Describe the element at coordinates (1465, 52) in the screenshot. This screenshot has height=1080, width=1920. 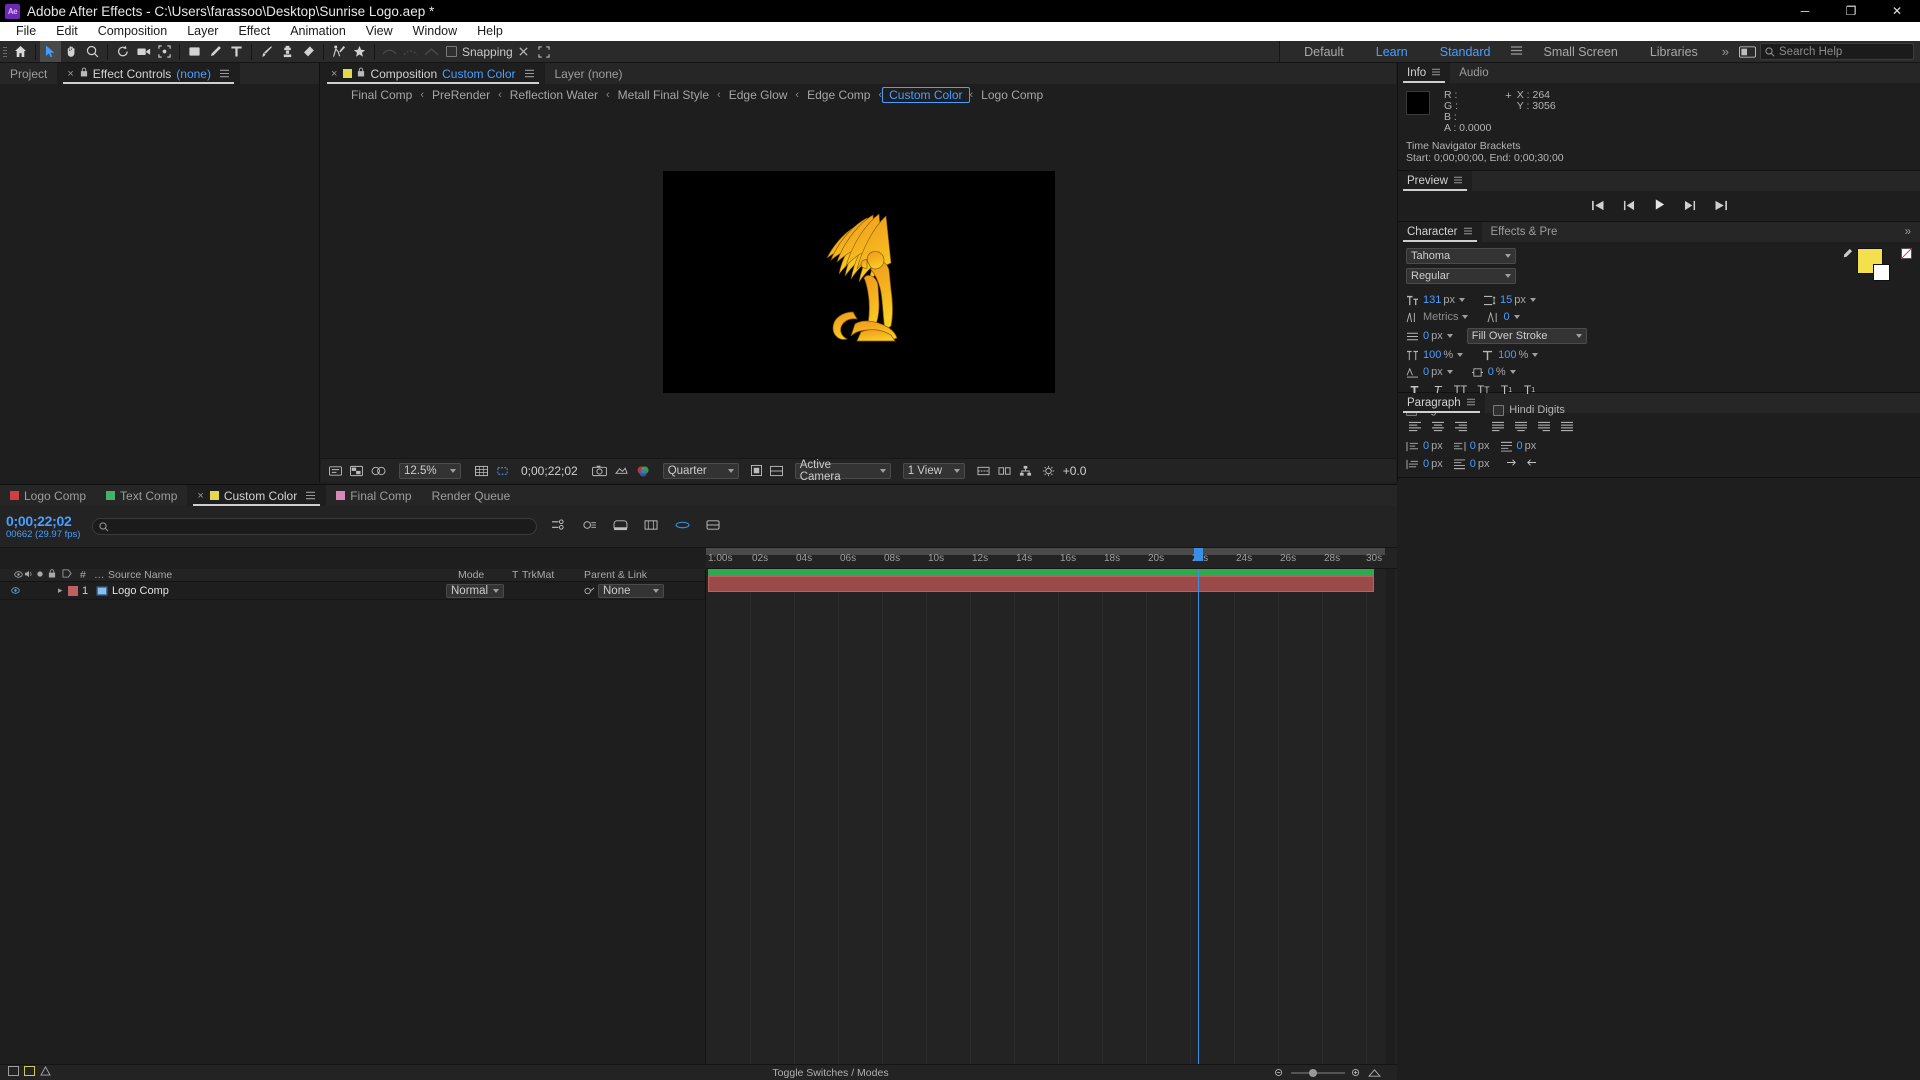
I see `workspace-standard: Standard` at that location.